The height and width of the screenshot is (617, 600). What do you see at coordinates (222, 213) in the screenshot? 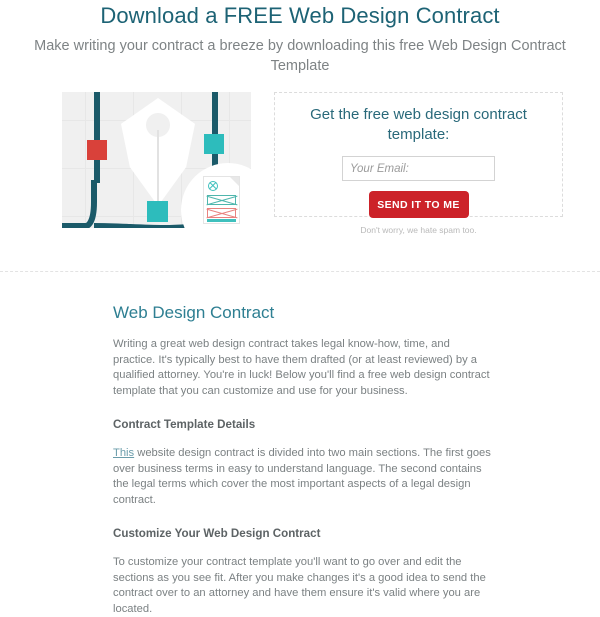
I see `document-placeholder-box-red` at bounding box center [222, 213].